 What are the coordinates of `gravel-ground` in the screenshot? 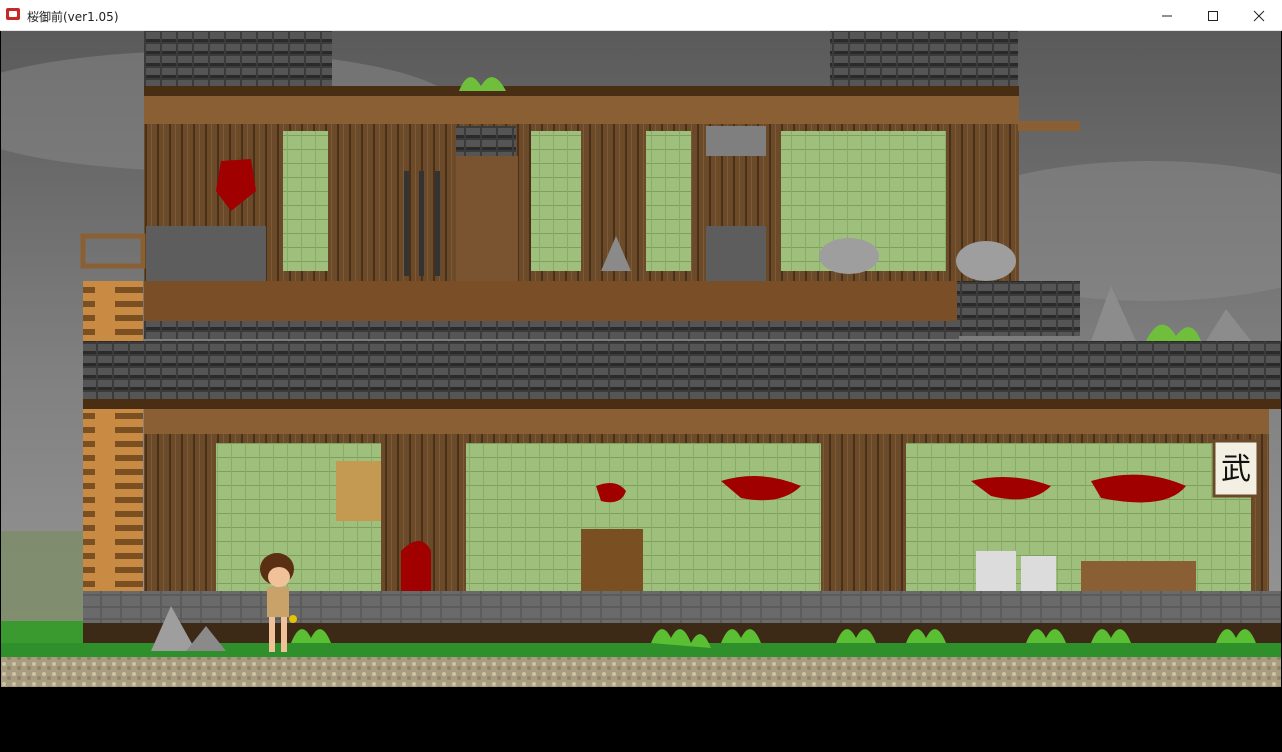 It's located at (641, 672).